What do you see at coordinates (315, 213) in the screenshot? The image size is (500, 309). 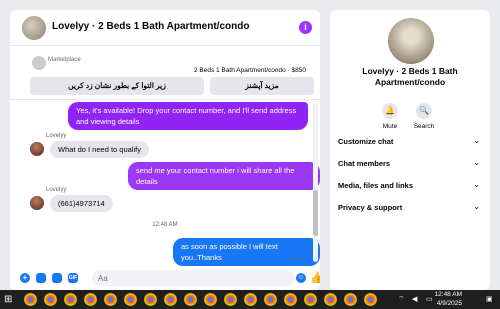 I see `scrollbar-thumb` at bounding box center [315, 213].